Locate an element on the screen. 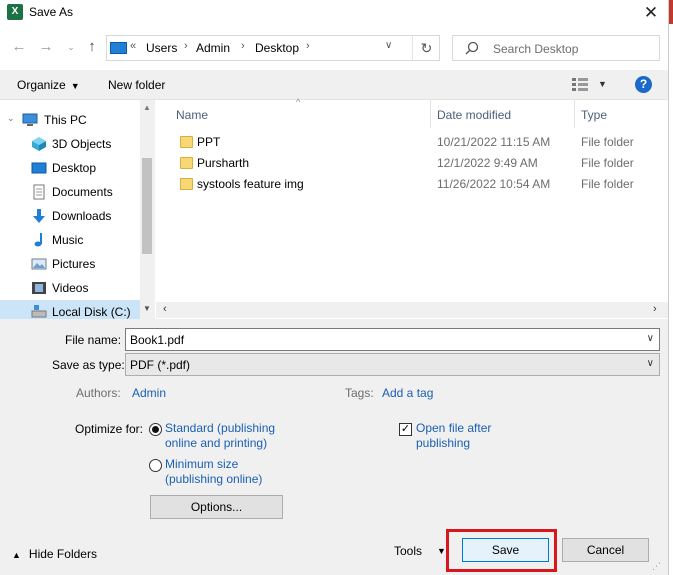  tags-input: Add a tag is located at coordinates (407, 393).